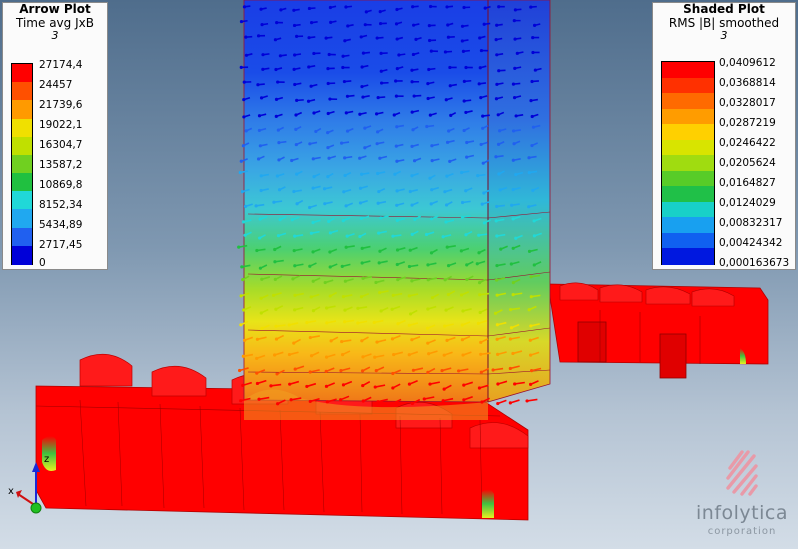 The image size is (798, 549). What do you see at coordinates (751, 223) in the screenshot?
I see `shaded-legend-value: 0,00832317` at bounding box center [751, 223].